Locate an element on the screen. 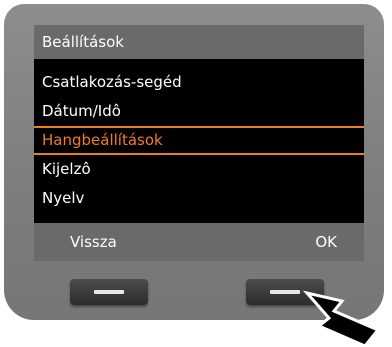 Image resolution: width=392 pixels, height=347 pixels. right-softkey-button is located at coordinates (285, 292).